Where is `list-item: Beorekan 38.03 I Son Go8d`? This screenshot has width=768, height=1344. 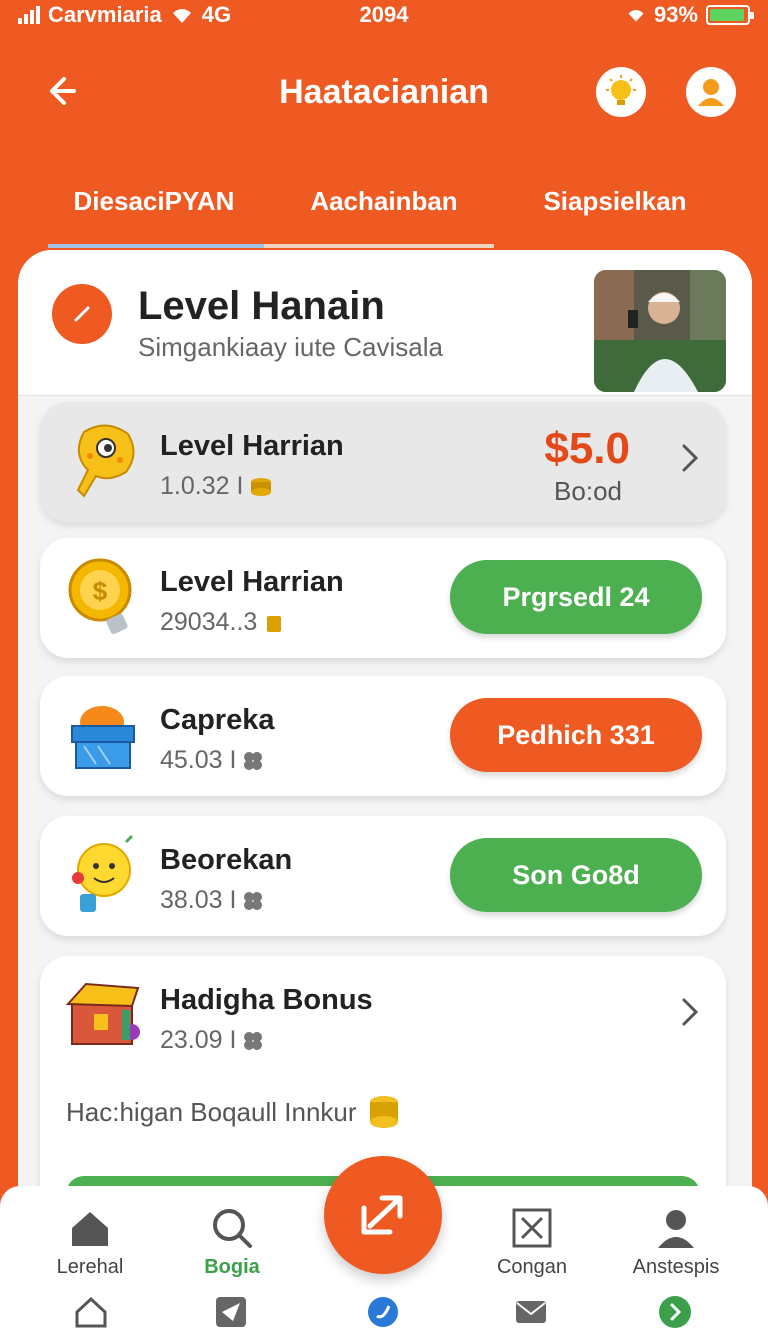 list-item: Beorekan 38.03 I Son Go8d is located at coordinates (383, 876).